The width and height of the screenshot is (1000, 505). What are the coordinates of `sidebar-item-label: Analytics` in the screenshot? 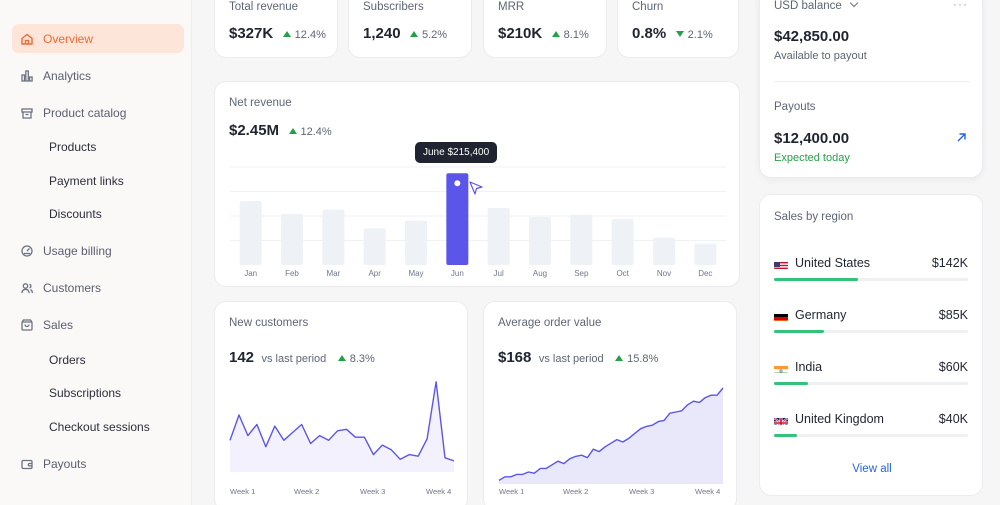 It's located at (67, 75).